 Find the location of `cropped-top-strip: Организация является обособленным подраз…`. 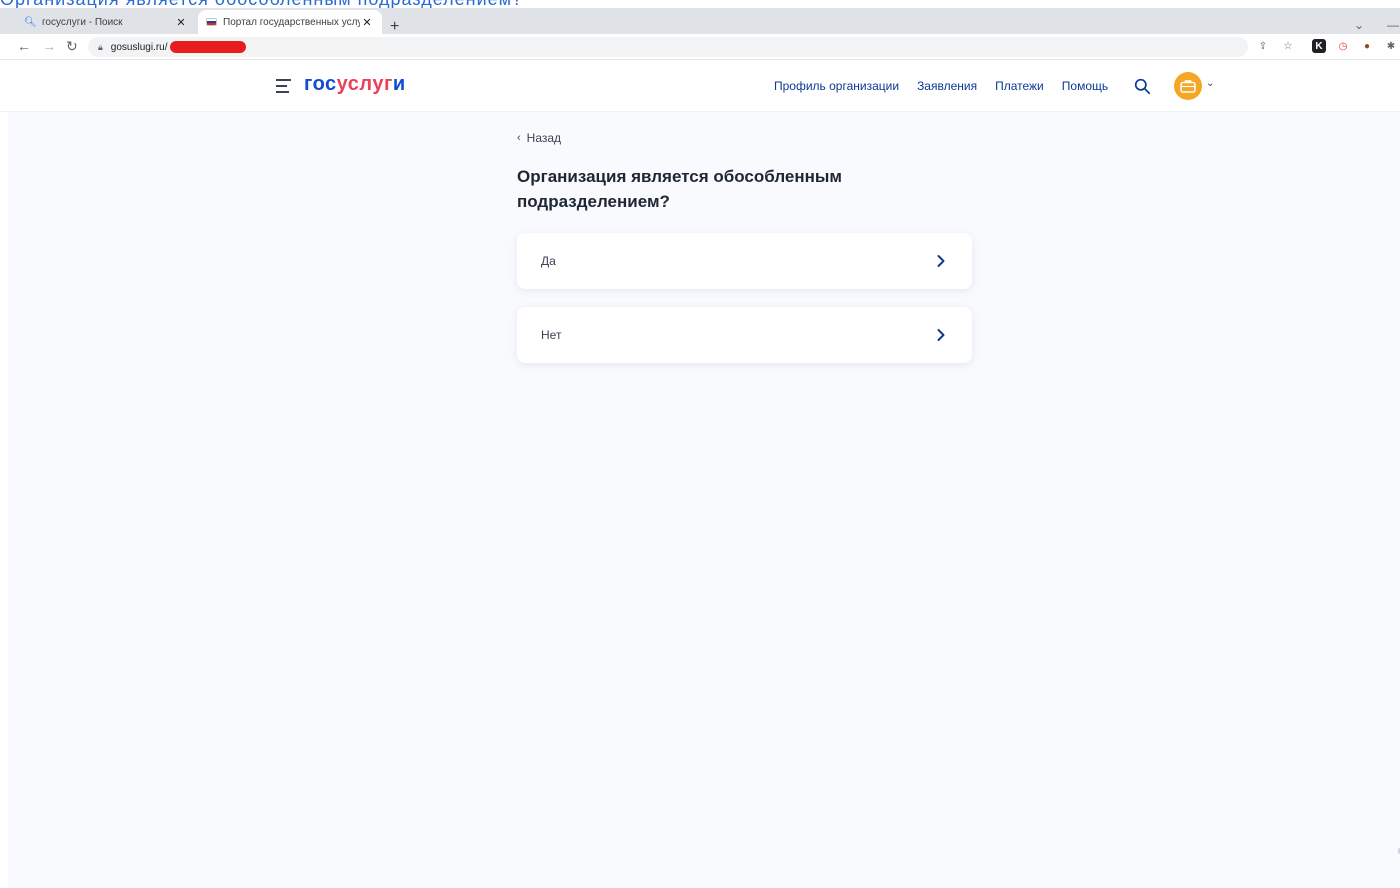

cropped-top-strip: Организация является обособленным подраз… is located at coordinates (700, 4).